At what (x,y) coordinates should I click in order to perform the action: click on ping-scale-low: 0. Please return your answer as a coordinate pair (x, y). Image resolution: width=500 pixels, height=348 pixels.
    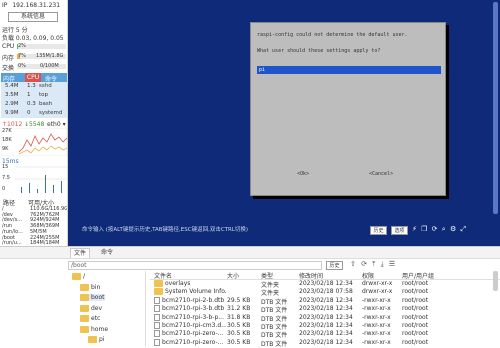
    Looking at the image, I should click on (4, 189).